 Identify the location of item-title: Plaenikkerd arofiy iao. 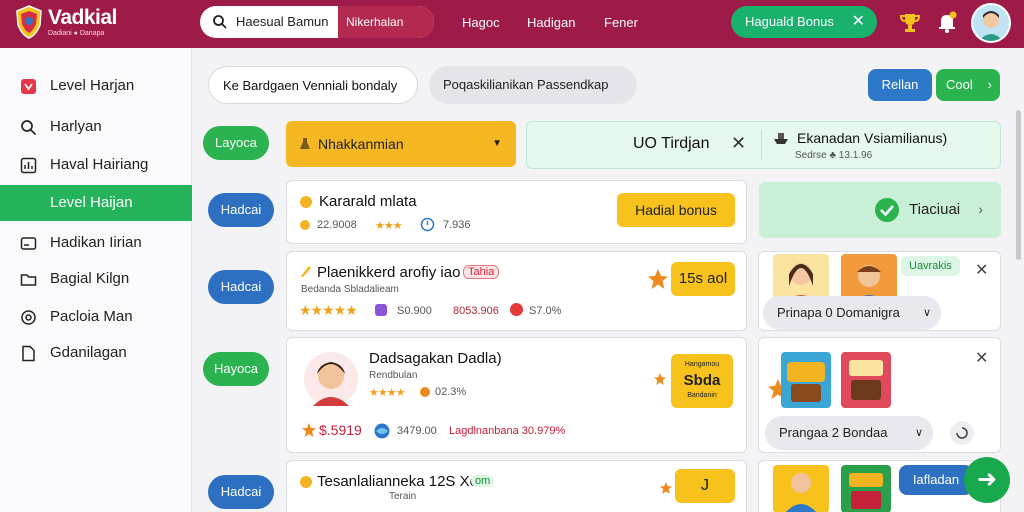
(389, 272).